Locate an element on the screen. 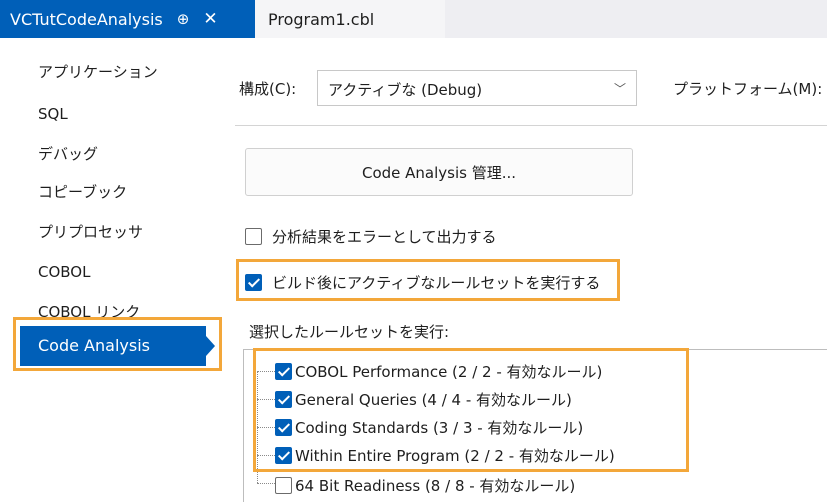 Image resolution: width=827 pixels, height=502 pixels. configuration-dropdown: アクティブな (Debug) ﹀ is located at coordinates (477, 88).